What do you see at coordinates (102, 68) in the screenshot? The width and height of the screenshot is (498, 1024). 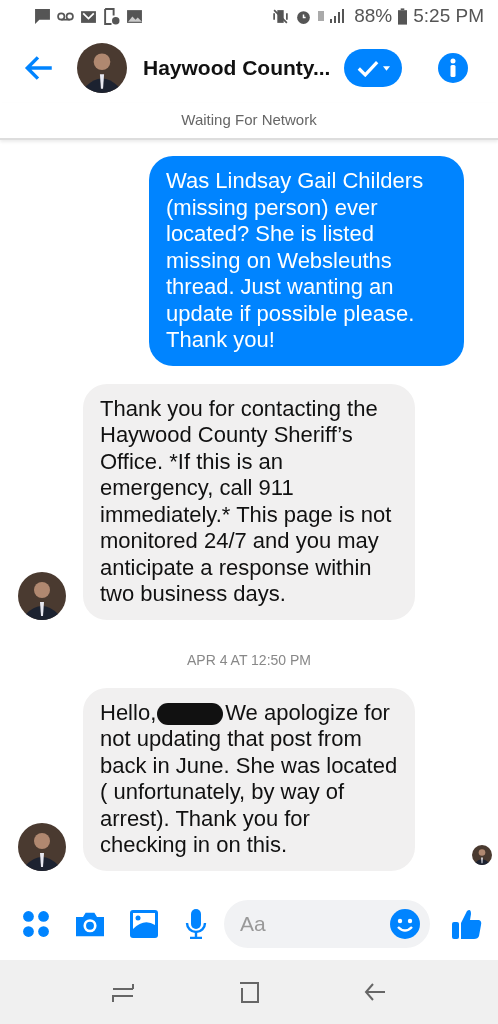 I see `avatar` at bounding box center [102, 68].